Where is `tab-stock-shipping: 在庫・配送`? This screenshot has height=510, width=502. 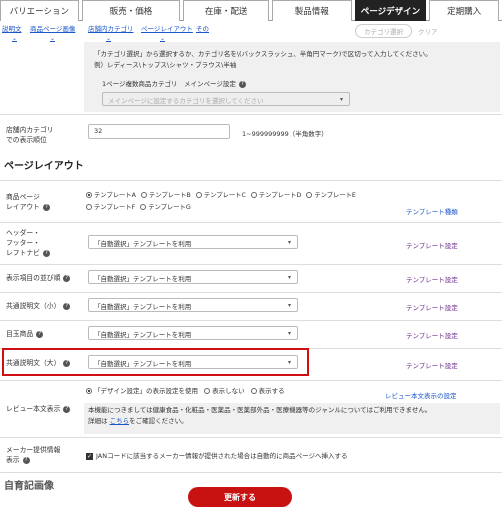 tab-stock-shipping: 在庫・配送 is located at coordinates (226, 10).